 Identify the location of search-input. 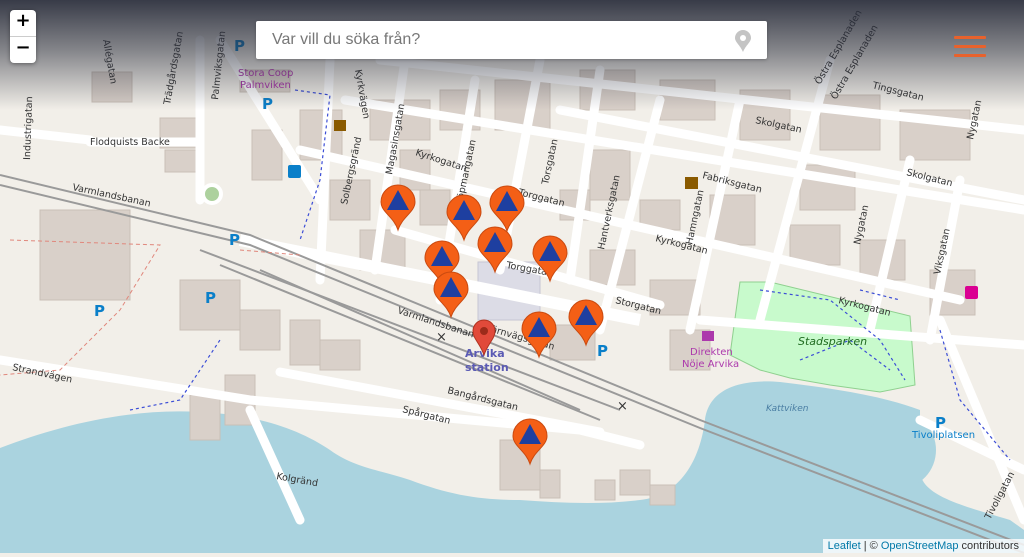
(484, 40).